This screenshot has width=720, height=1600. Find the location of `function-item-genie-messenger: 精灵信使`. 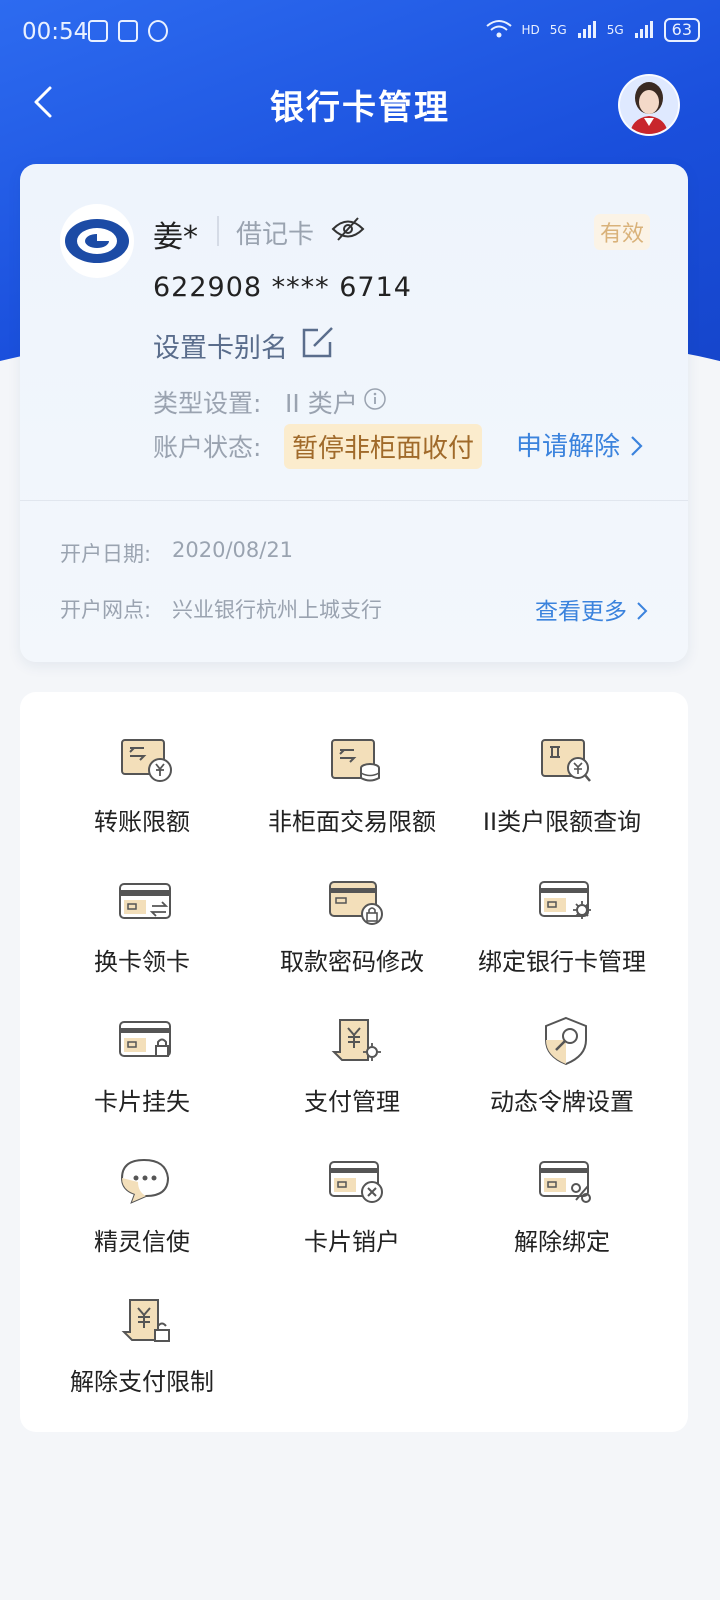

function-item-genie-messenger: 精灵信使 is located at coordinates (142, 1184).